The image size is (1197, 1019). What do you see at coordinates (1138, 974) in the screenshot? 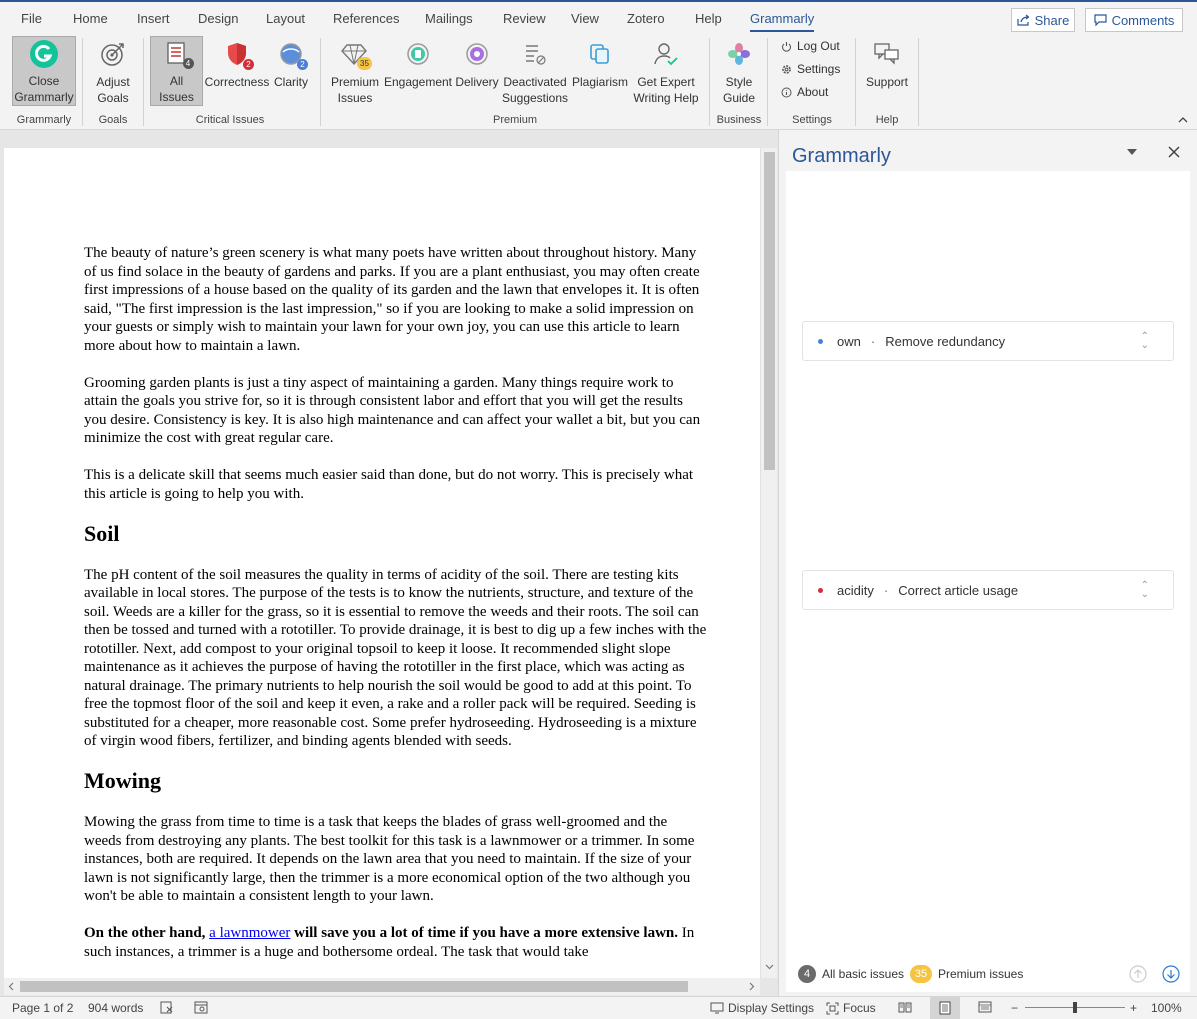
I see `previous-issue-icon` at bounding box center [1138, 974].